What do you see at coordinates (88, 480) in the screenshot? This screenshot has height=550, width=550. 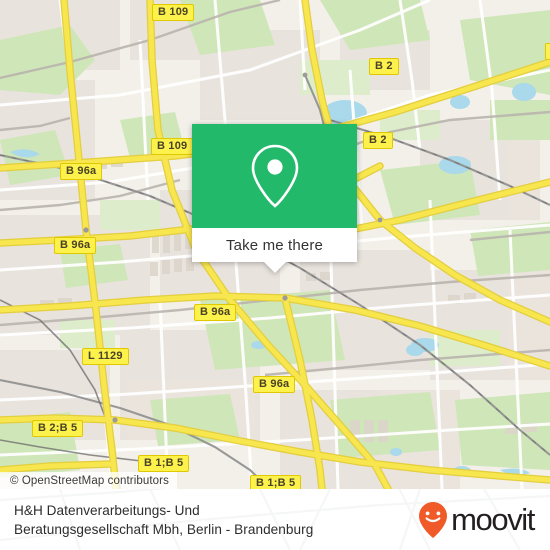 I see `osm-attribution: © OpenStreetMap contributors` at bounding box center [88, 480].